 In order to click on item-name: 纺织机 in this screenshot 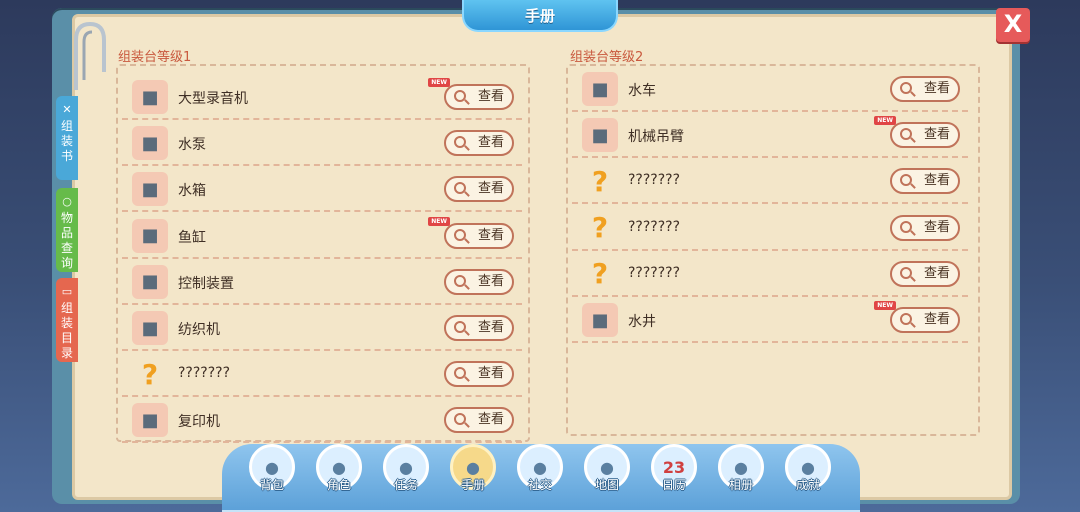, I will do `click(199, 330)`.